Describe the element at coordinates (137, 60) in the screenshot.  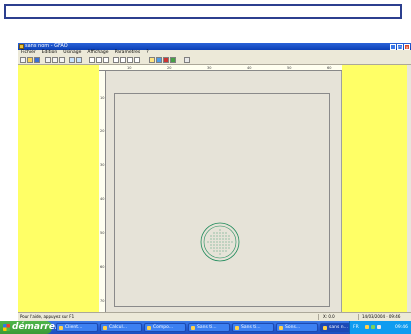
I see `snap-icon` at that location.